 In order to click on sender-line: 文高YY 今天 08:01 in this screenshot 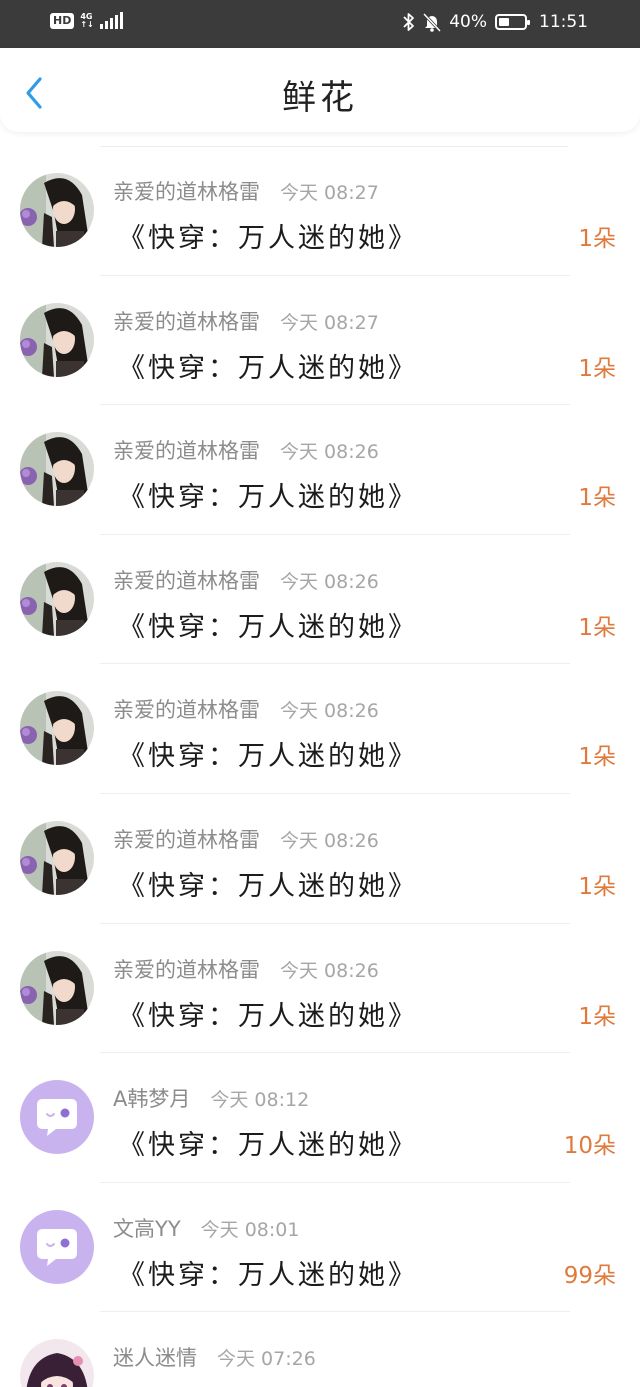, I will do `click(206, 1228)`.